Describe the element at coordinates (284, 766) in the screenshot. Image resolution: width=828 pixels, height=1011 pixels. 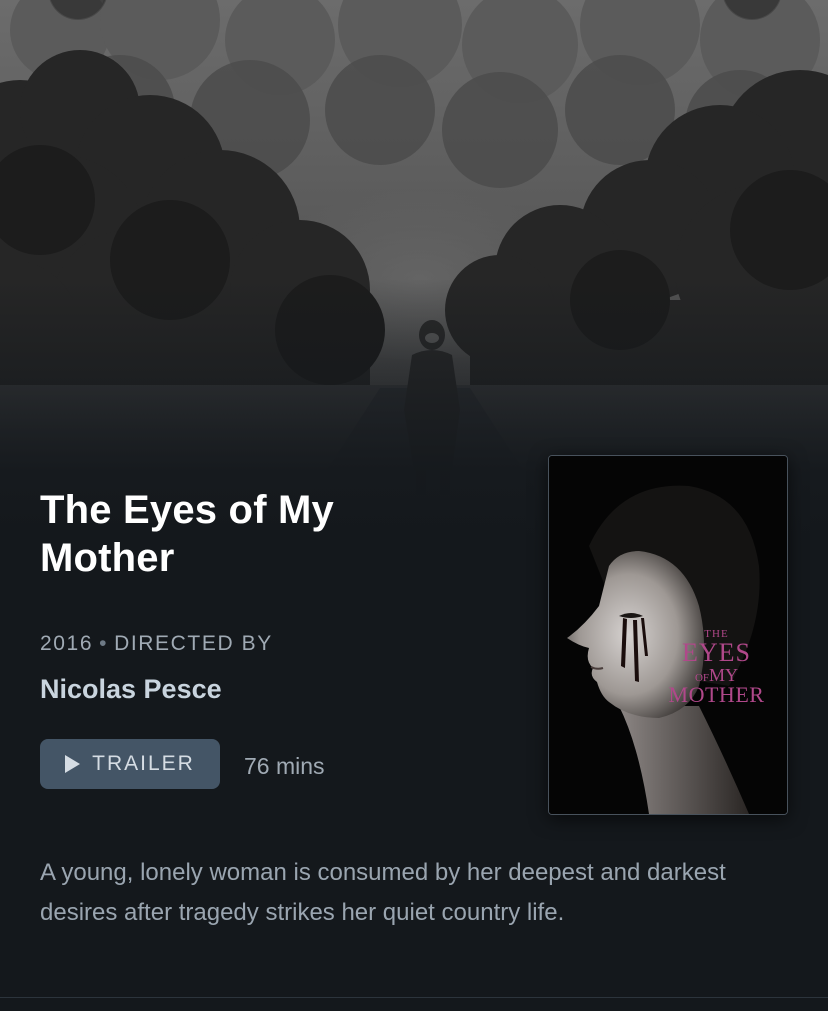
I see `runtime: 76 mins` at that location.